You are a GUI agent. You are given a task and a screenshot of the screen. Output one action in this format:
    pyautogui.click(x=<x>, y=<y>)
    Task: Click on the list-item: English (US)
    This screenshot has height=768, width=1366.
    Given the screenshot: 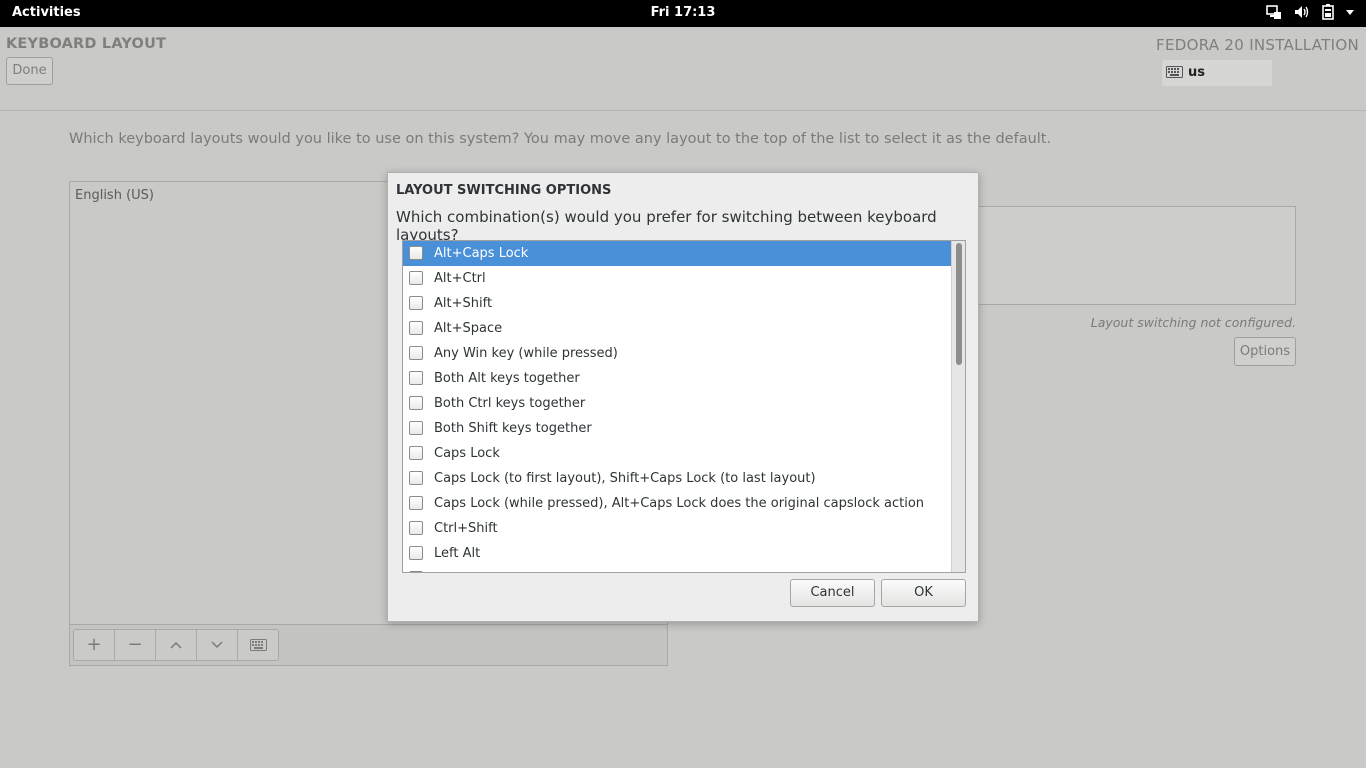 What is the action you would take?
    pyautogui.click(x=114, y=195)
    